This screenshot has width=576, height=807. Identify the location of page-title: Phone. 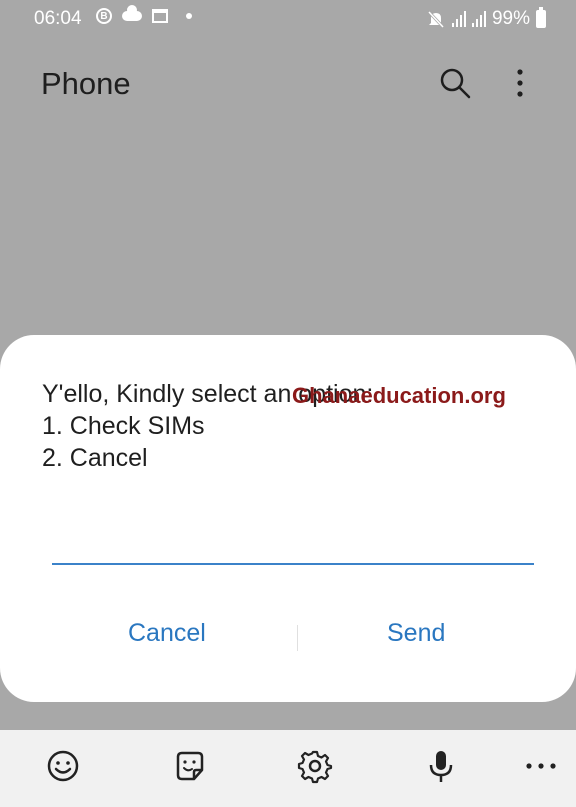
(86, 83).